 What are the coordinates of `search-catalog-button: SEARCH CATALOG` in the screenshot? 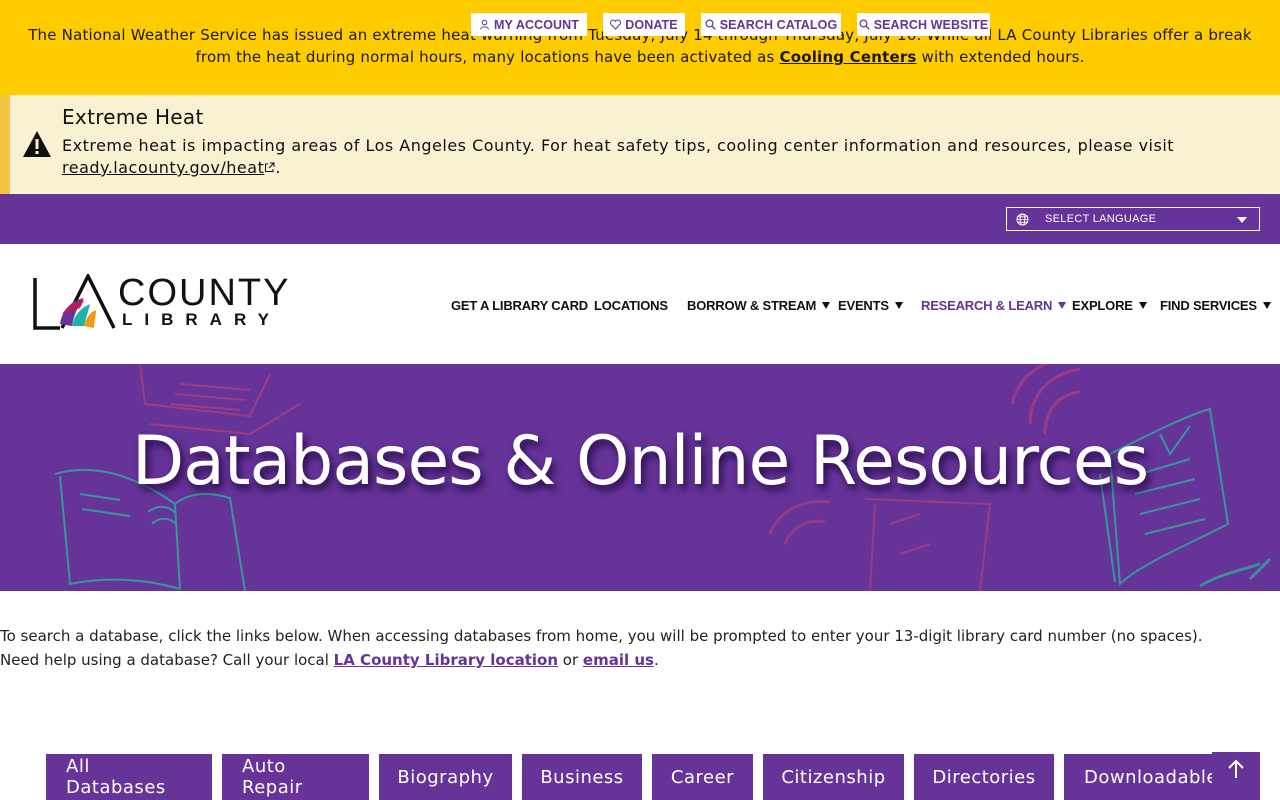 It's located at (771, 24).